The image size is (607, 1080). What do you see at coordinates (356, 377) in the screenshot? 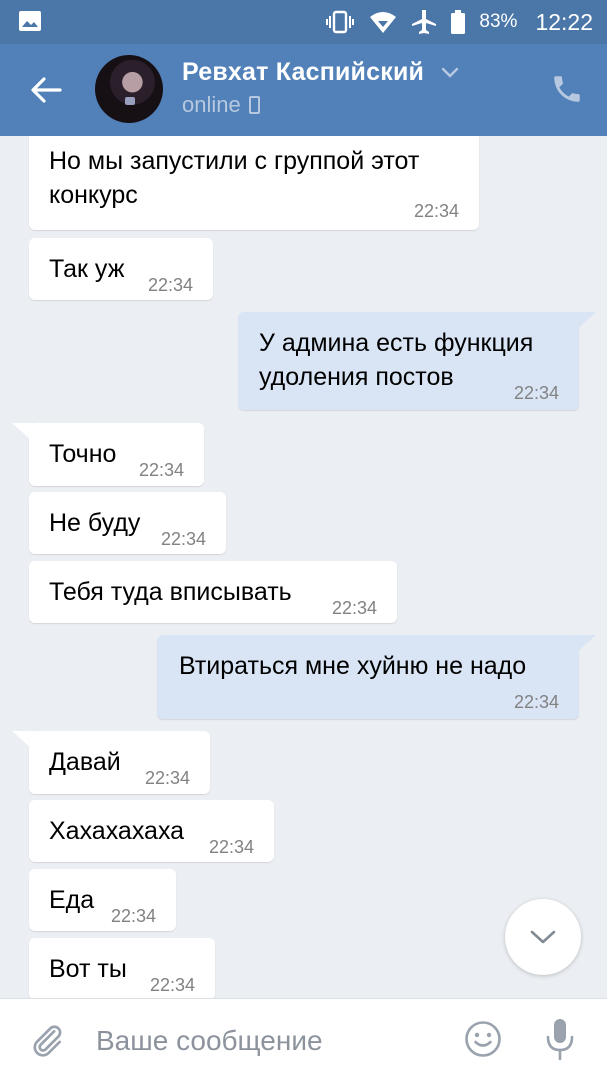
I see `message-text: удоления постов` at bounding box center [356, 377].